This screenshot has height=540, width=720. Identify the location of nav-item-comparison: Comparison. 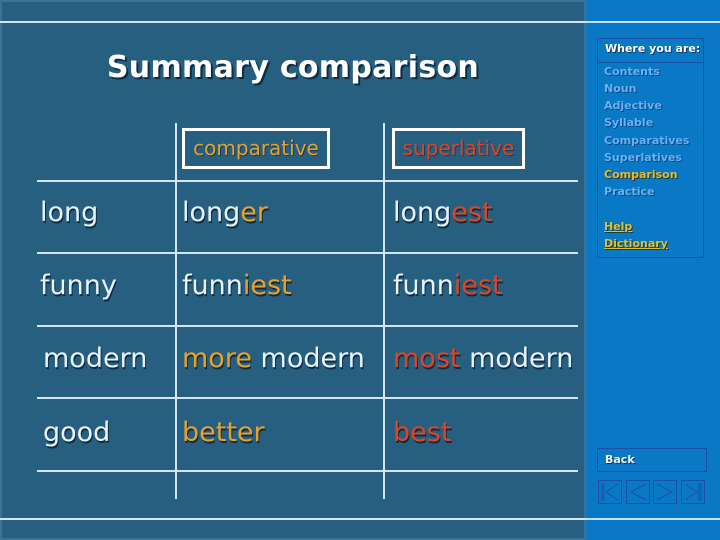
(641, 174).